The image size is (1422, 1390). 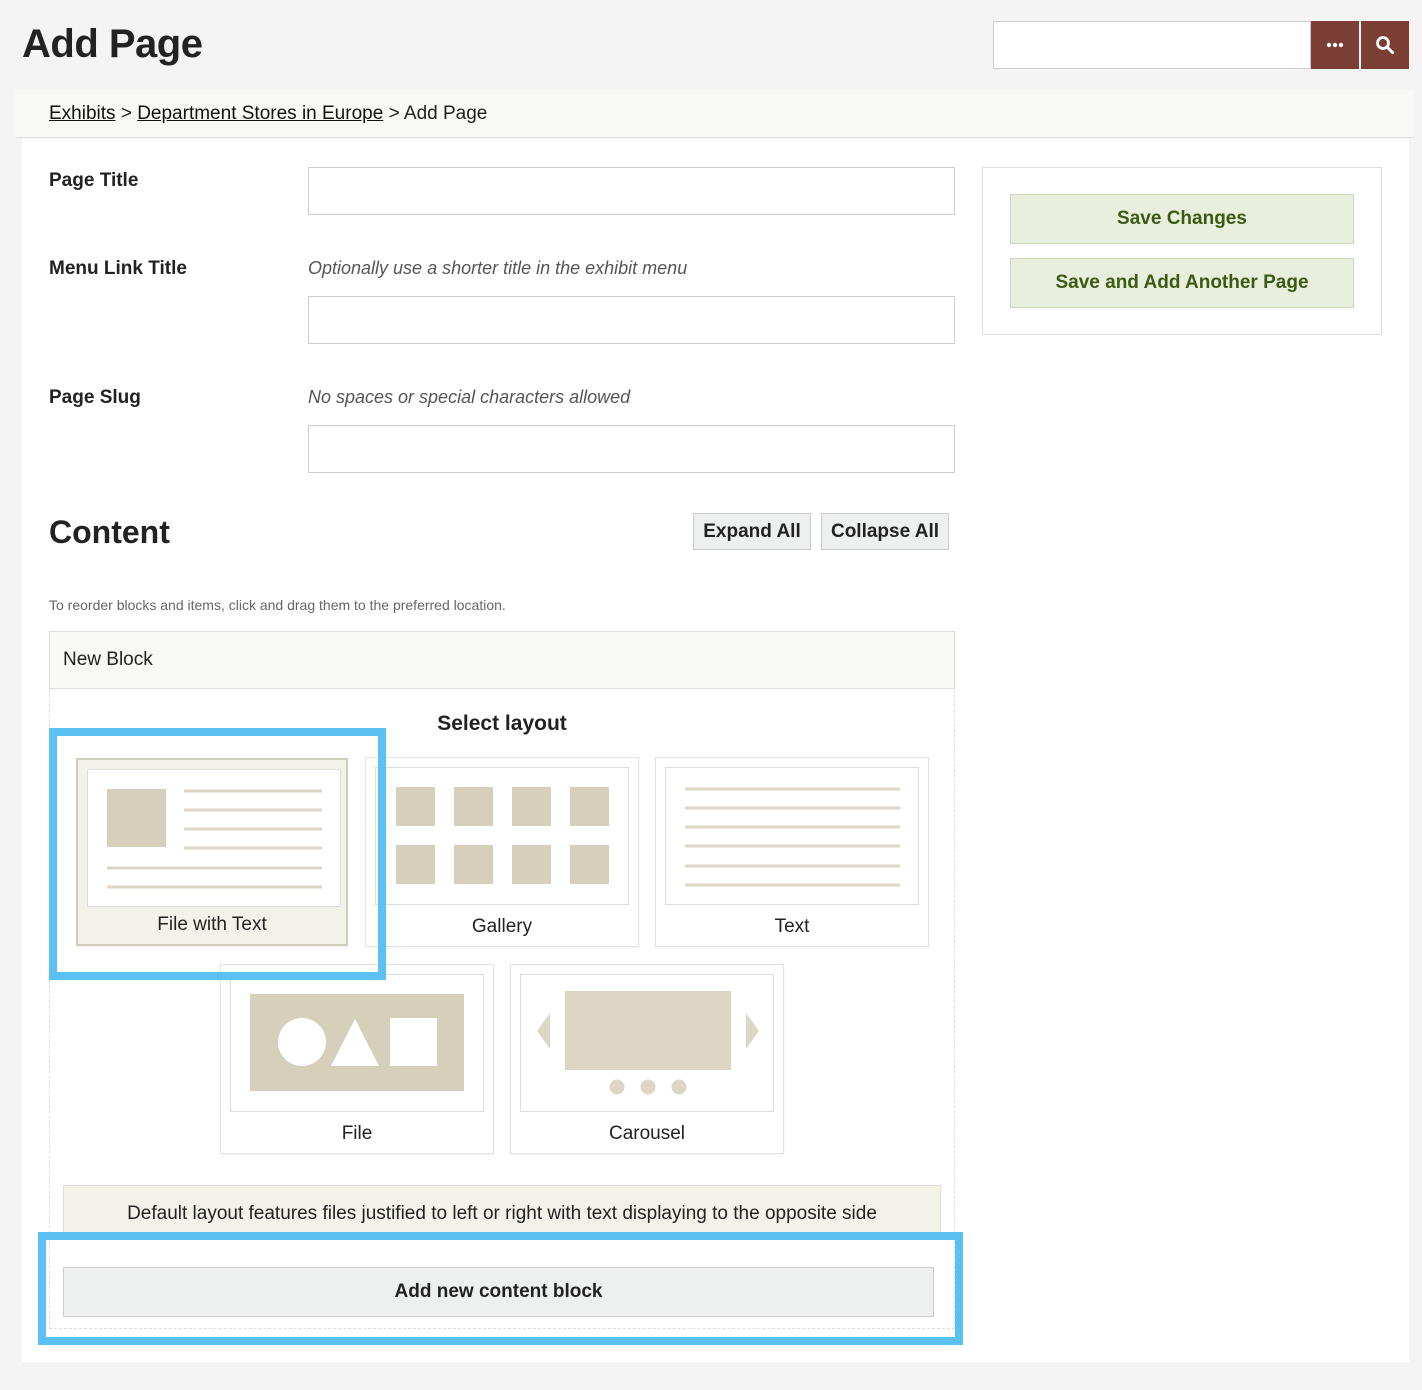 What do you see at coordinates (1182, 283) in the screenshot?
I see `save-and-add-another-button: Save and Add Another Page` at bounding box center [1182, 283].